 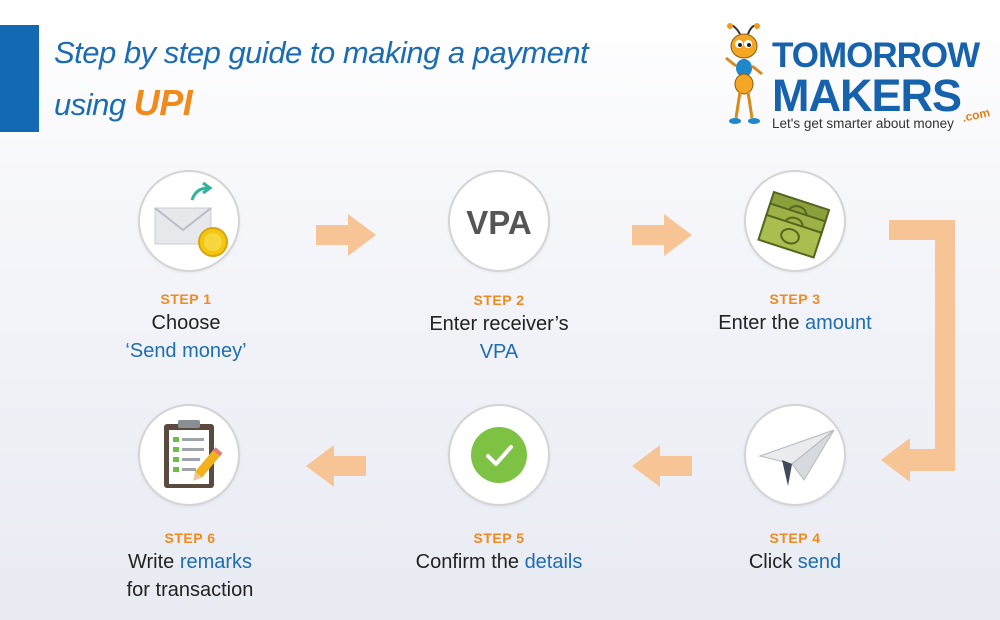 What do you see at coordinates (499, 300) in the screenshot?
I see `step2-label: STEP 2` at bounding box center [499, 300].